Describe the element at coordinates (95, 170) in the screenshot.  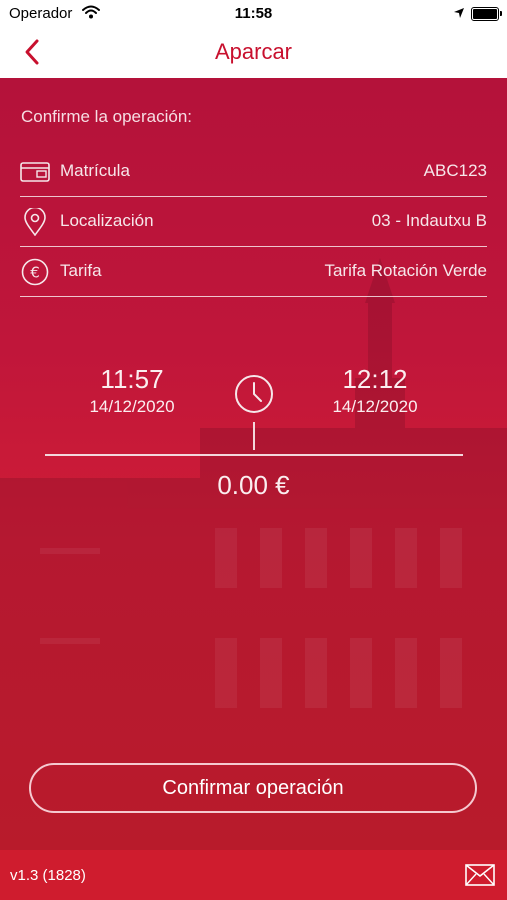
I see `row-label: Matrícula` at that location.